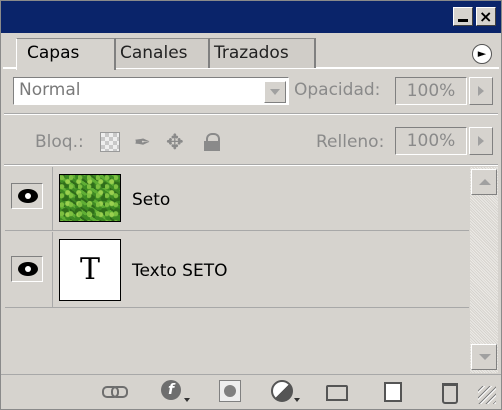  I want to click on scrollbar-track, so click(484, 270).